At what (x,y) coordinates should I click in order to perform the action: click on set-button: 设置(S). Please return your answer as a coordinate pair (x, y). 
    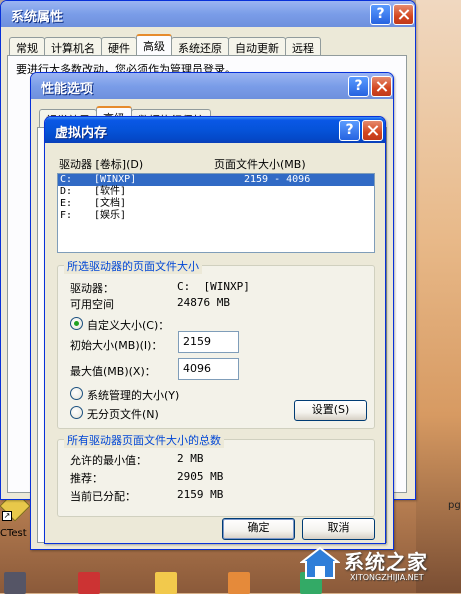
    Looking at the image, I should click on (330, 410).